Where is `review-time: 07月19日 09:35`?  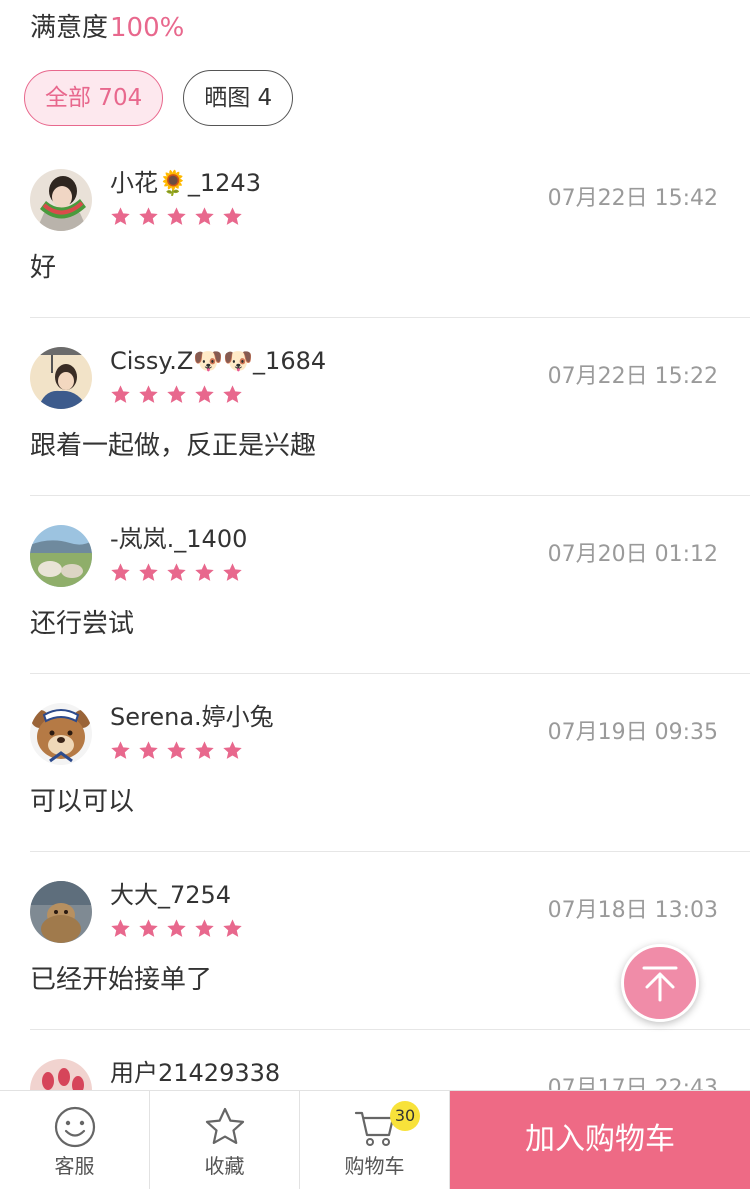
review-time: 07月19日 09:35 is located at coordinates (632, 732).